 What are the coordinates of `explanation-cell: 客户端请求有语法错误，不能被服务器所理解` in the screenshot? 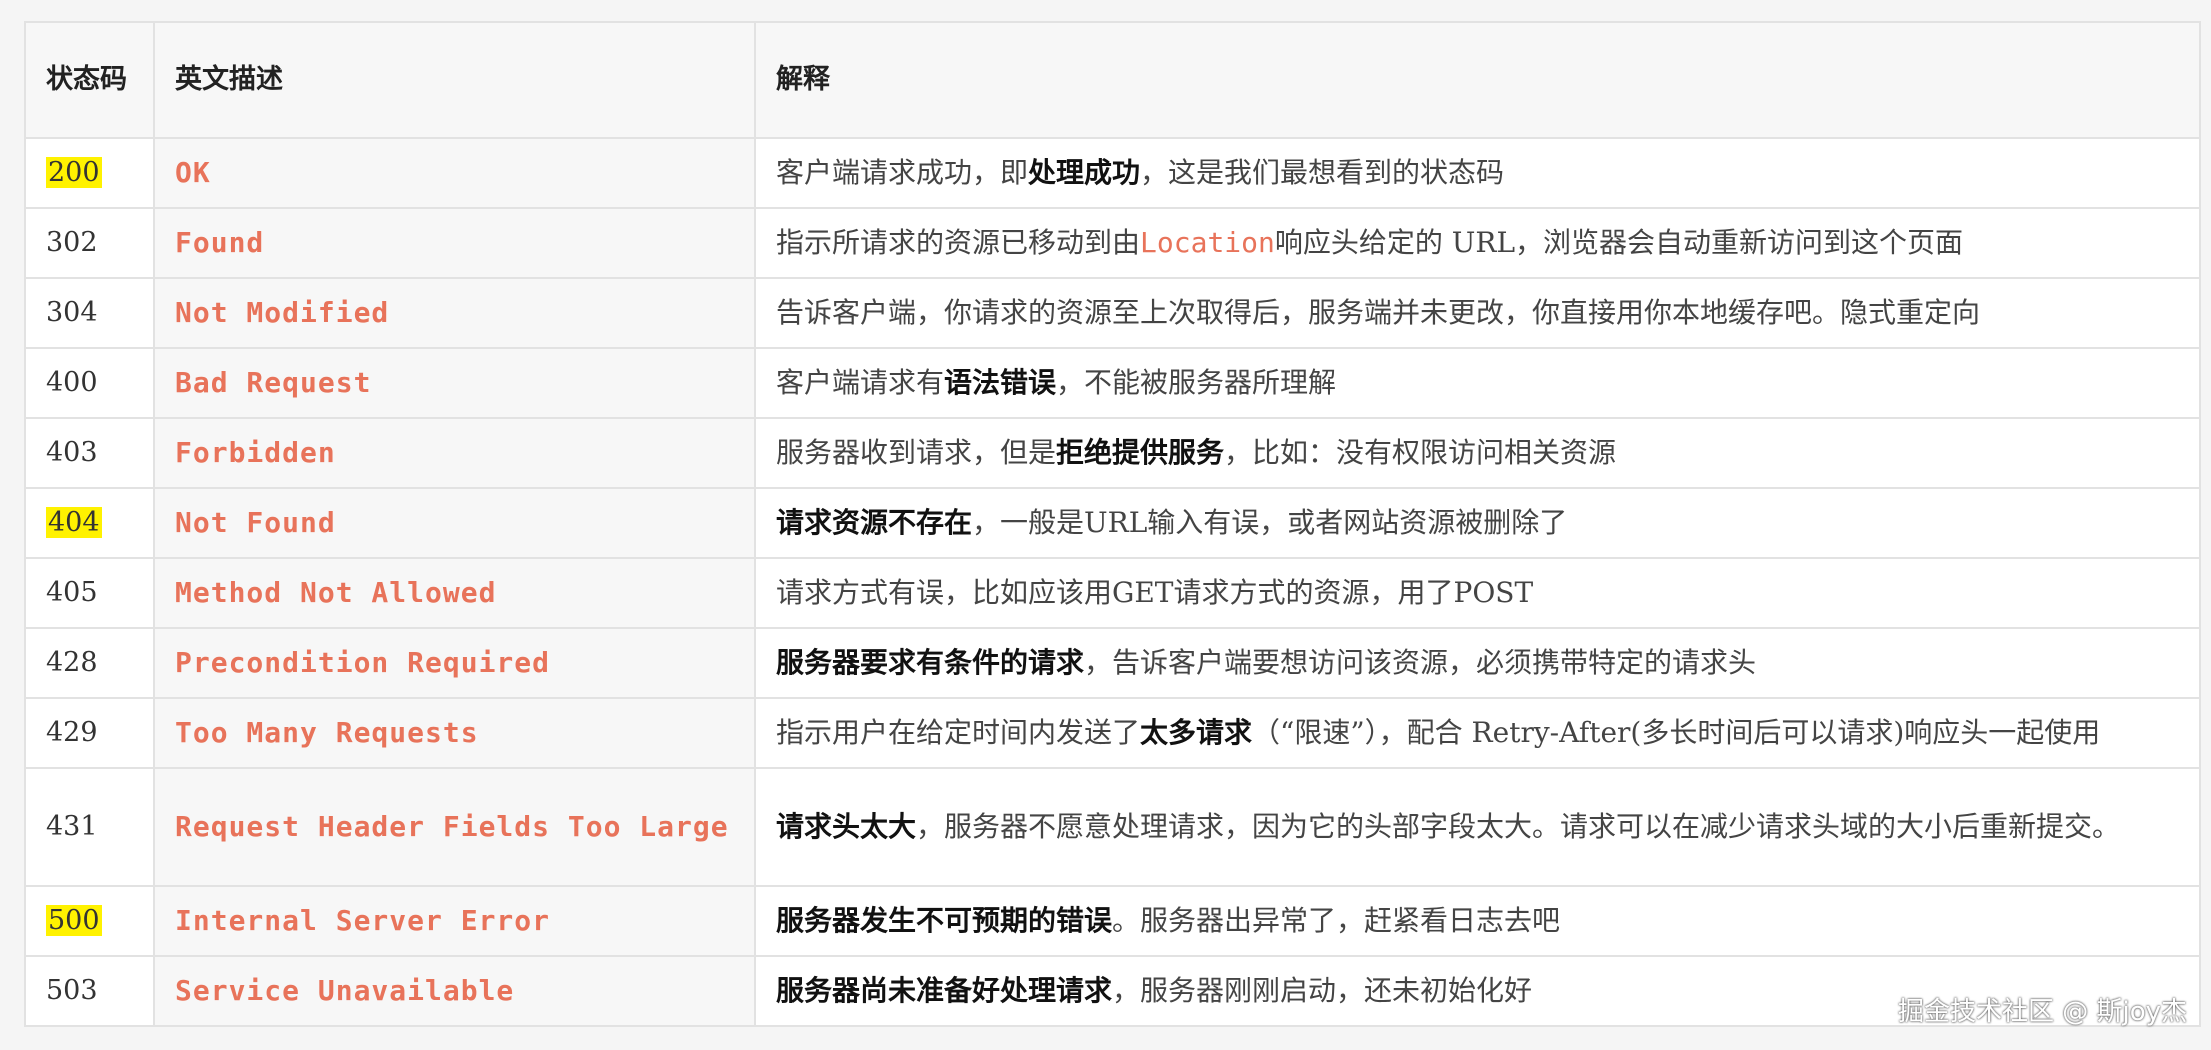 It's located at (1477, 383).